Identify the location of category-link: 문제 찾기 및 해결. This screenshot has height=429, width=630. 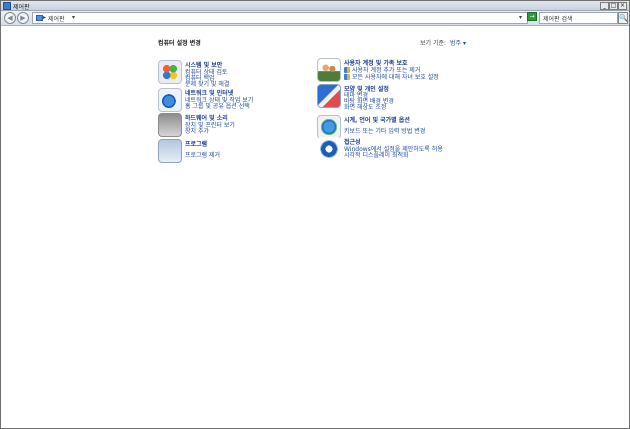
(207, 83).